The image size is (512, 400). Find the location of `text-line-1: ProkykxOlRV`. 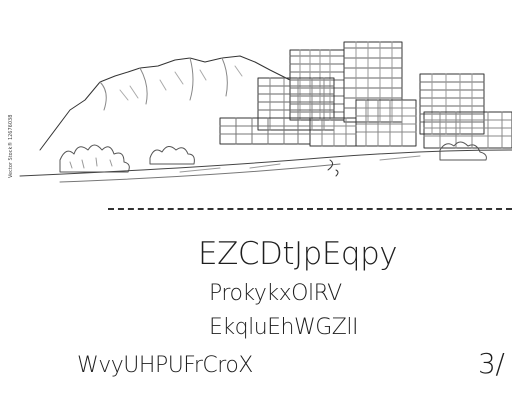

text-line-1: ProkykxOlRV is located at coordinates (275, 293).